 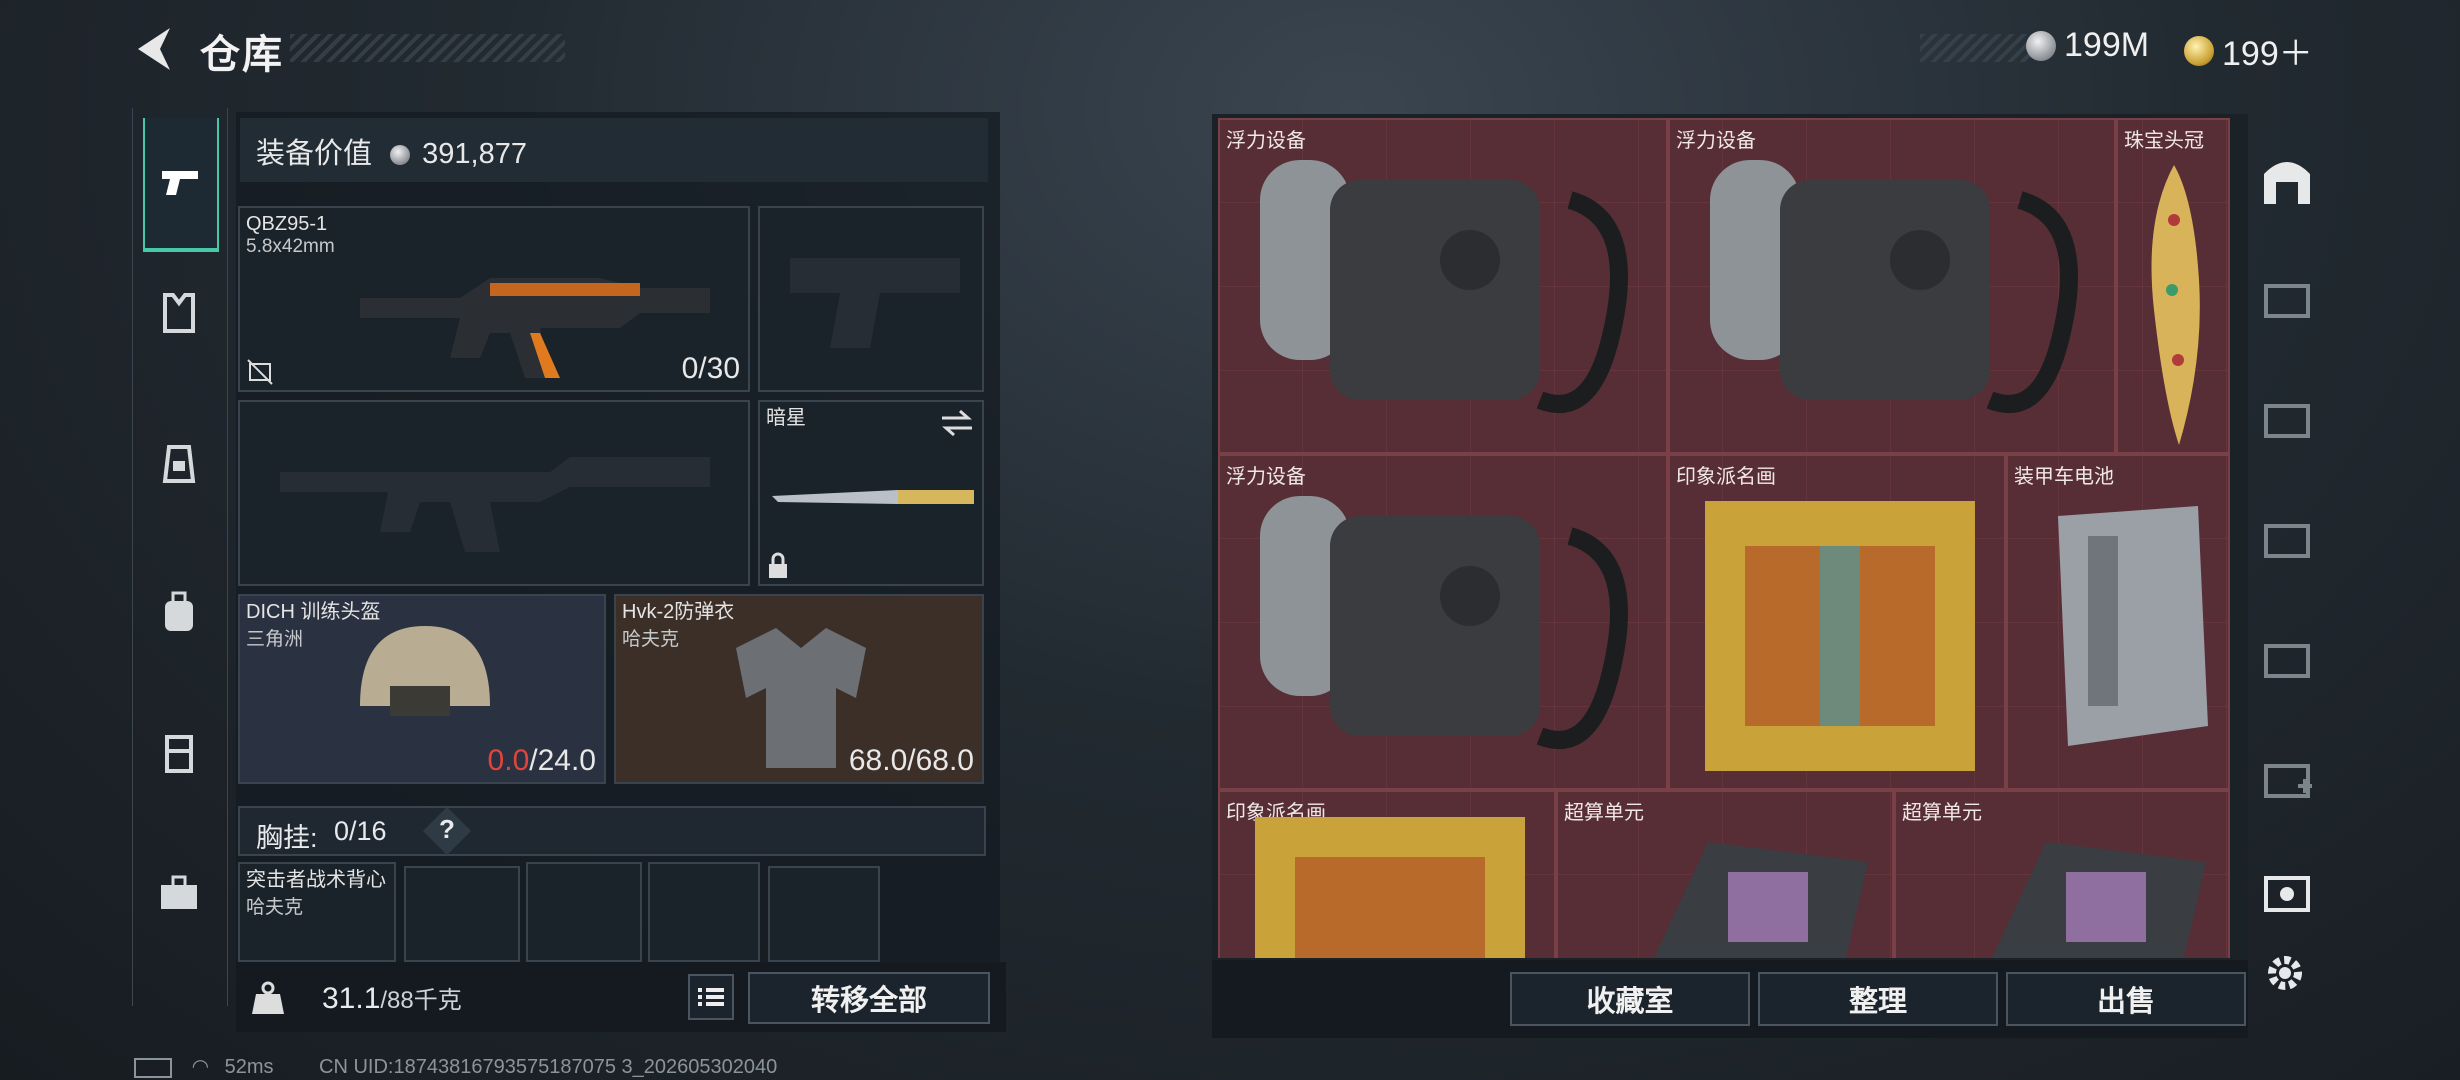 I want to click on gear-icon, so click(x=2285, y=973).